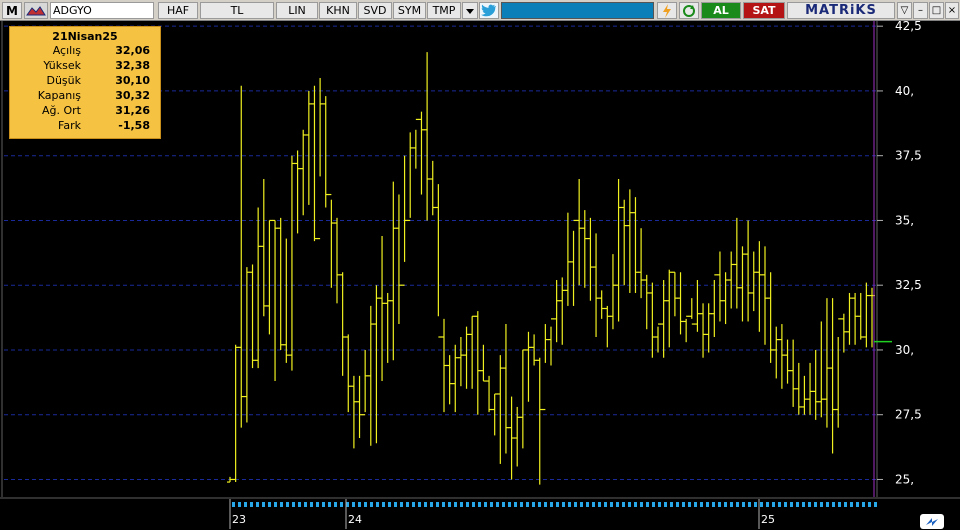 The image size is (960, 530). Describe the element at coordinates (61, 110) in the screenshot. I see `info-label: Ağ. Ort` at that location.